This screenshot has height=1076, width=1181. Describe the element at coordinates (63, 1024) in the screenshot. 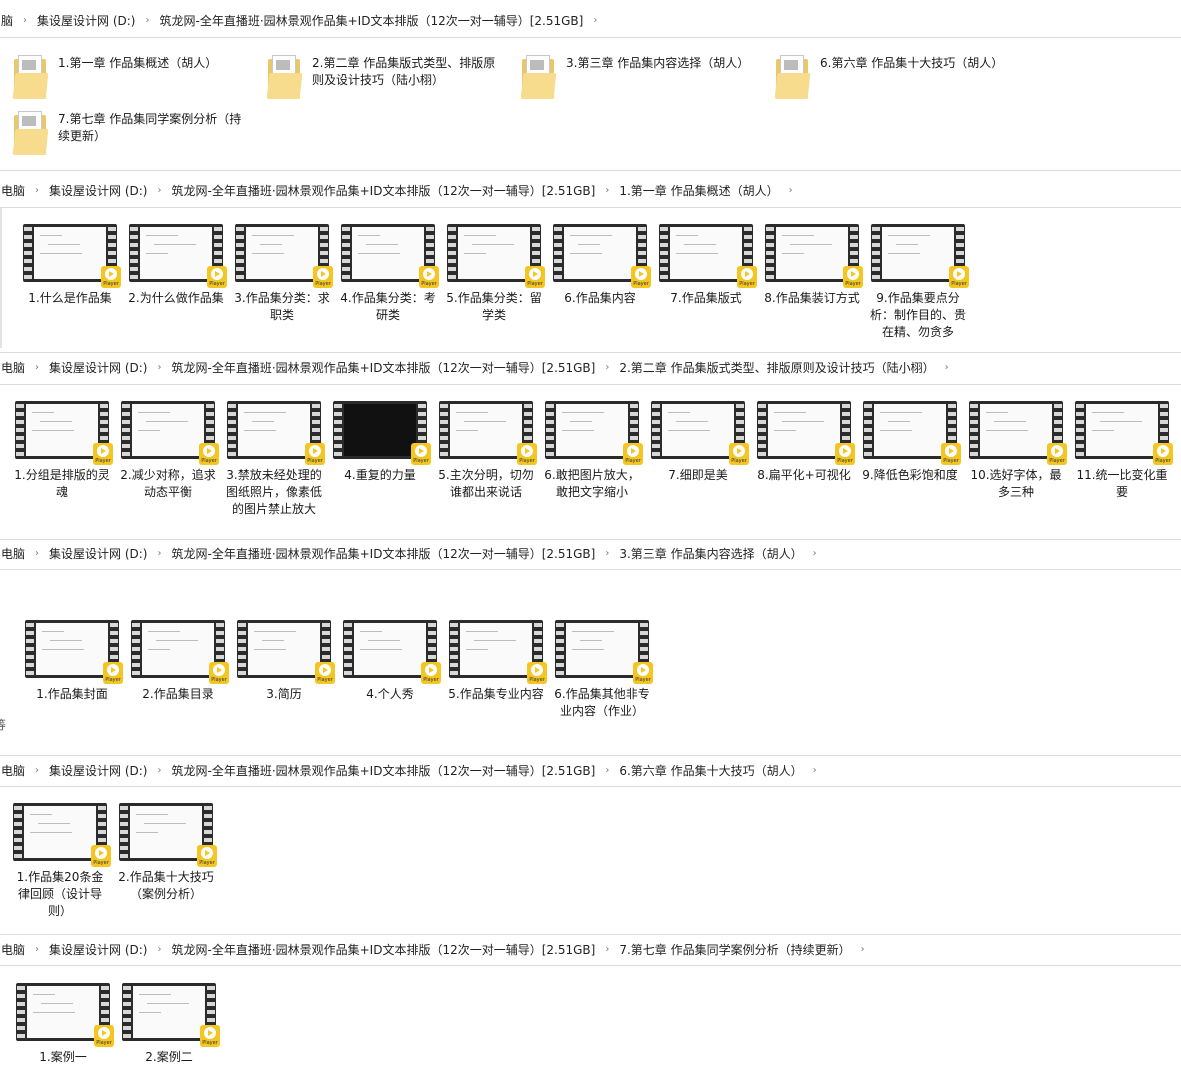

I see `video-file-item: Player 1.案例一` at that location.